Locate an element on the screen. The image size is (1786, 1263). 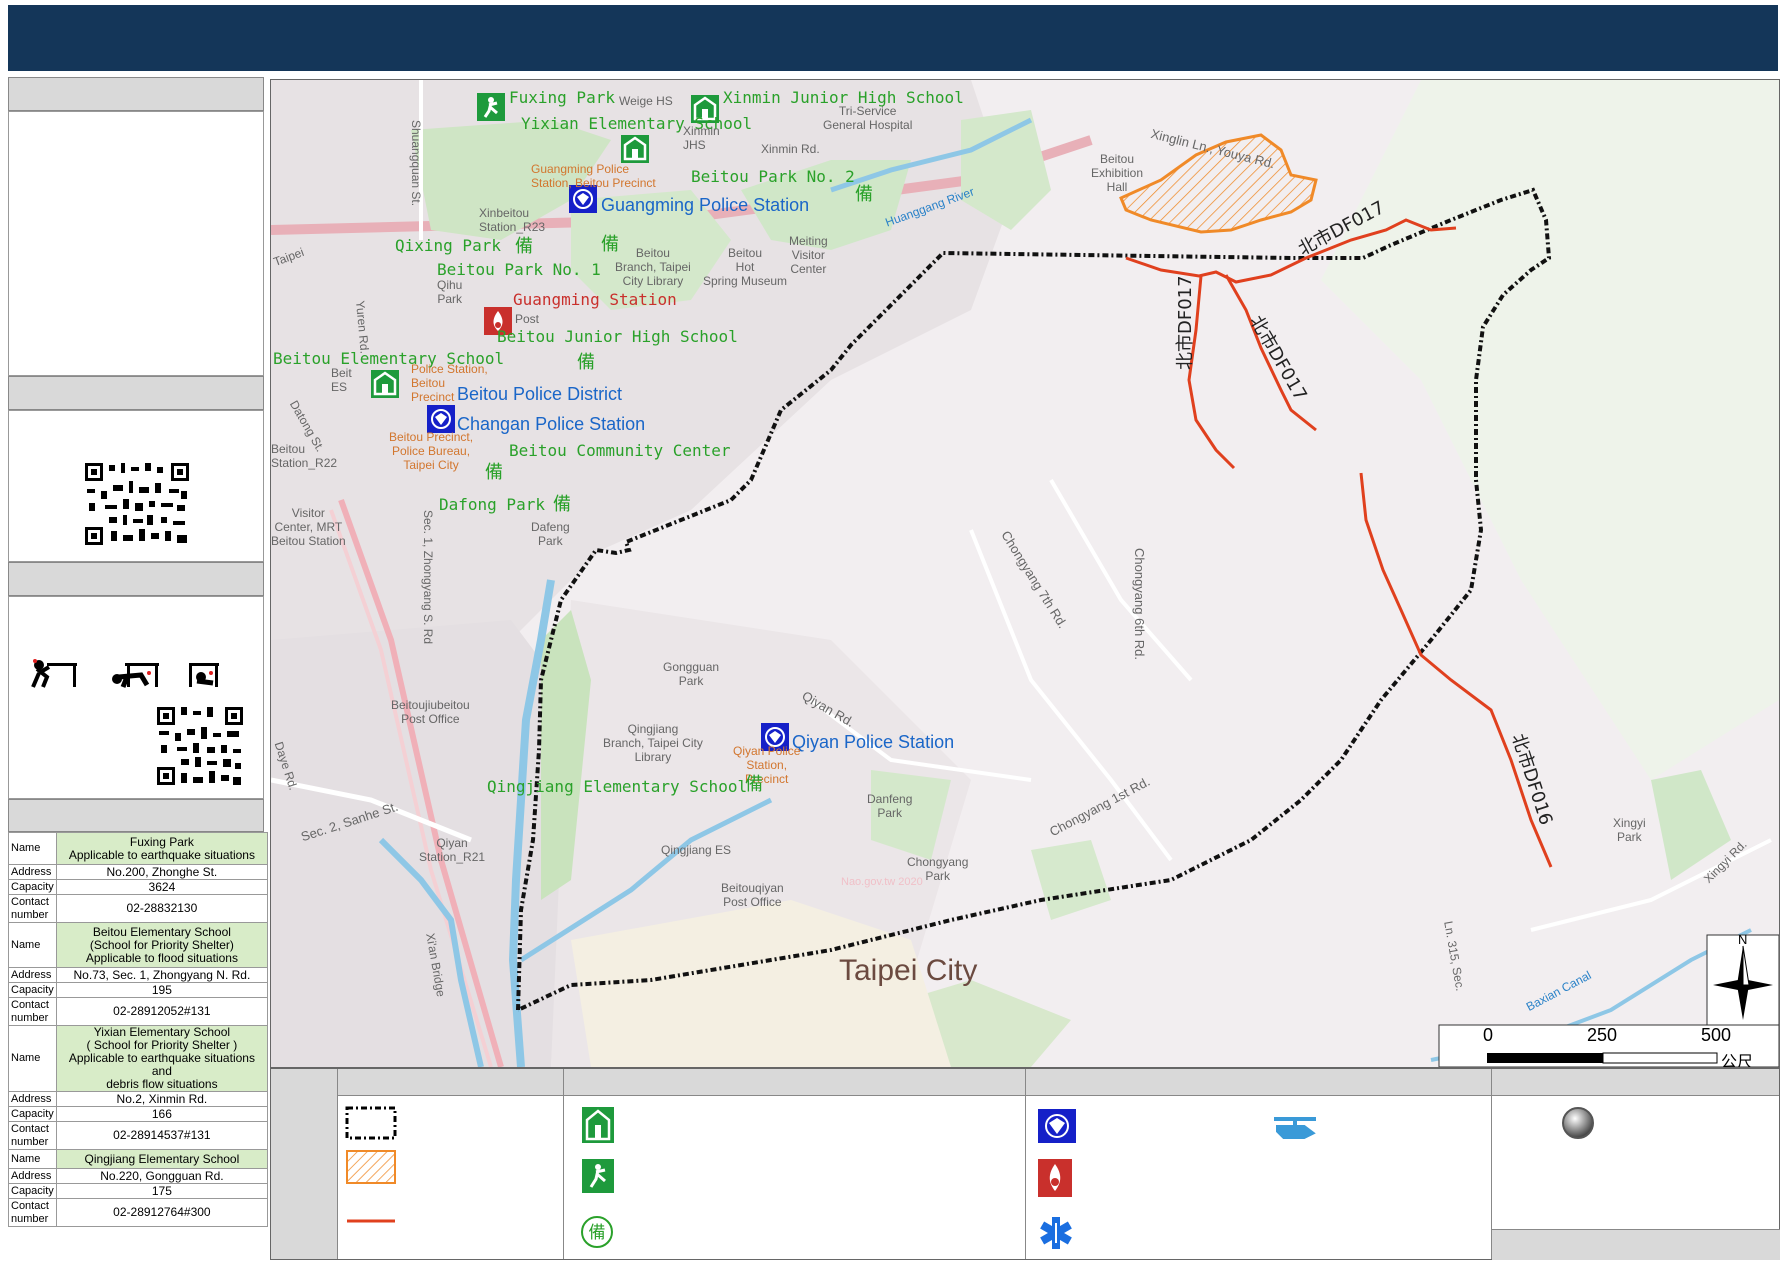
table-row: Contact number 02-28832130 is located at coordinates (138, 908).